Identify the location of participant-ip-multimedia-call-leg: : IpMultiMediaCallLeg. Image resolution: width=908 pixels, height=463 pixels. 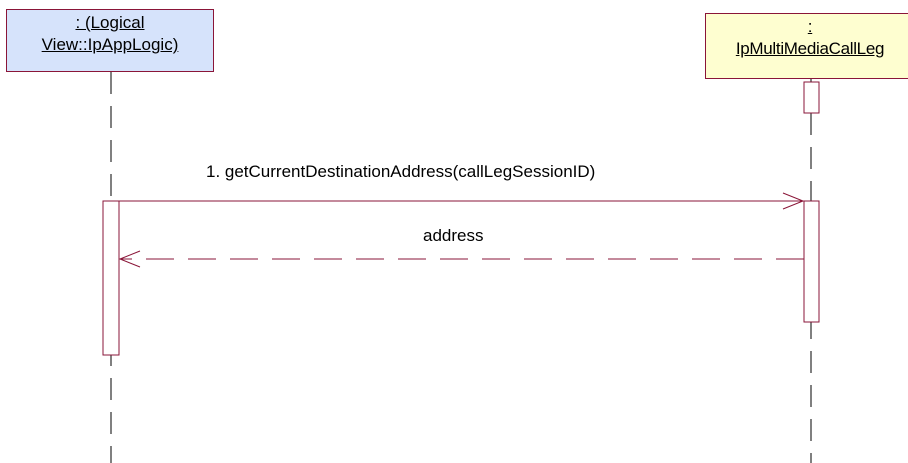
(806, 46).